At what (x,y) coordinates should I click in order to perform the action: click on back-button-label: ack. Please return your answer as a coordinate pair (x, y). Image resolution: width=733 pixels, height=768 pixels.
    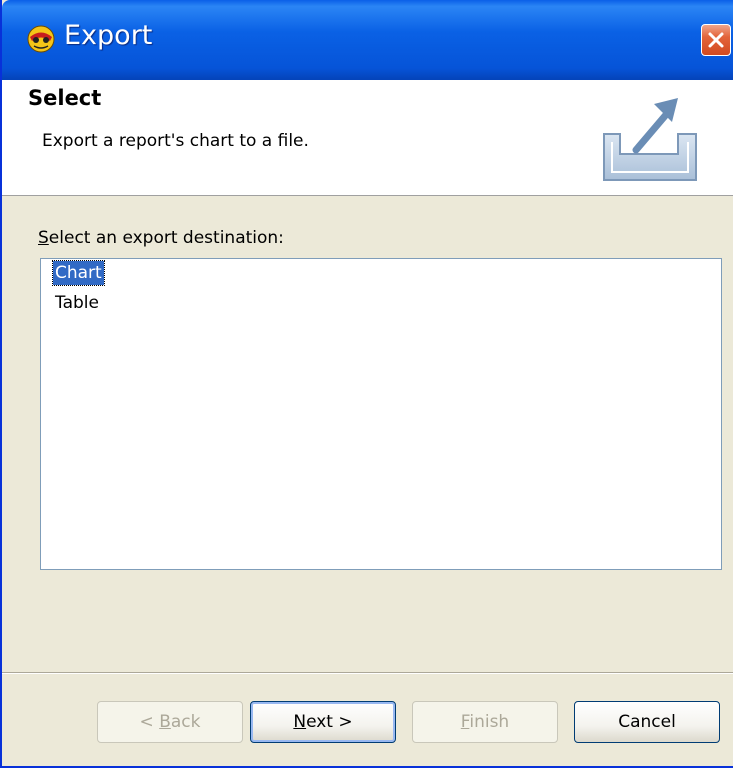
    Looking at the image, I should click on (185, 722).